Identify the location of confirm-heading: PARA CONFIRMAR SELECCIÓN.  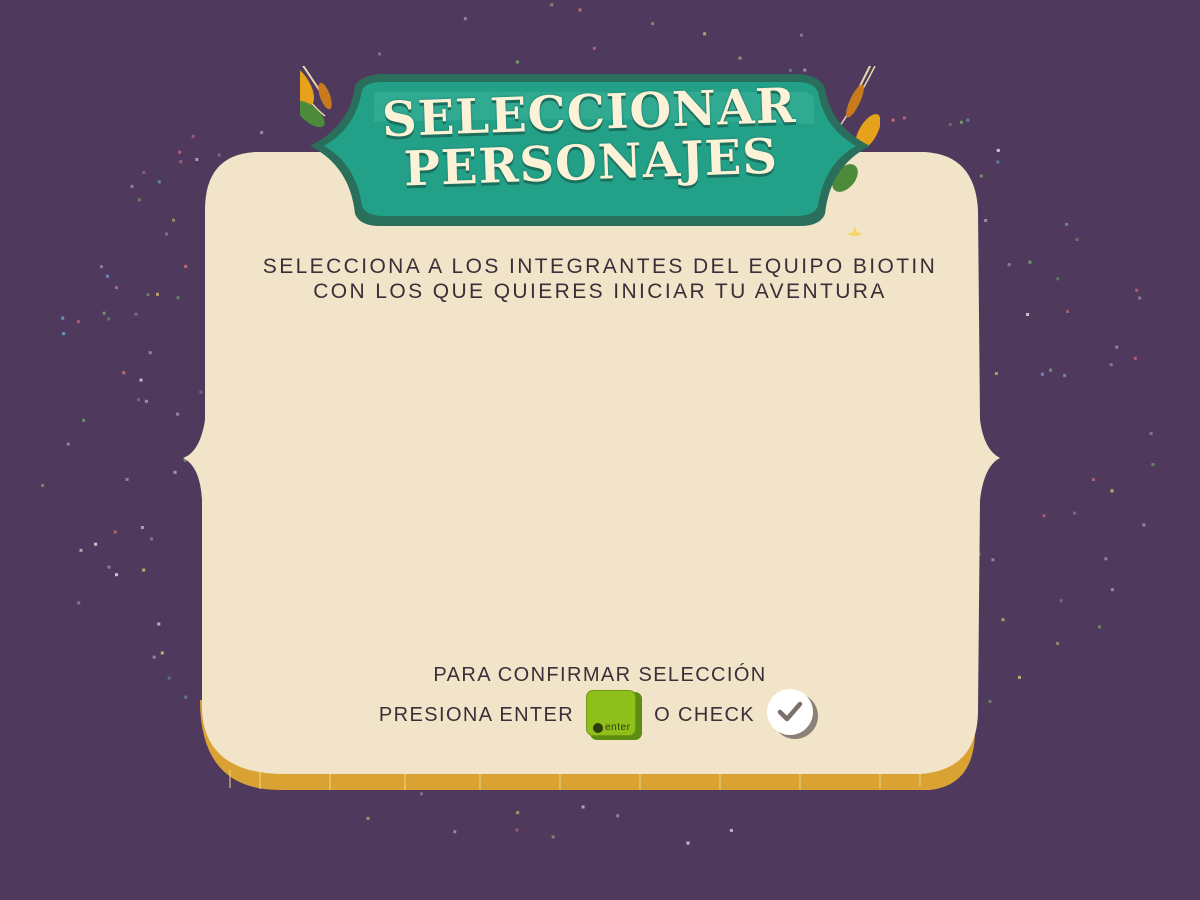
(600, 675).